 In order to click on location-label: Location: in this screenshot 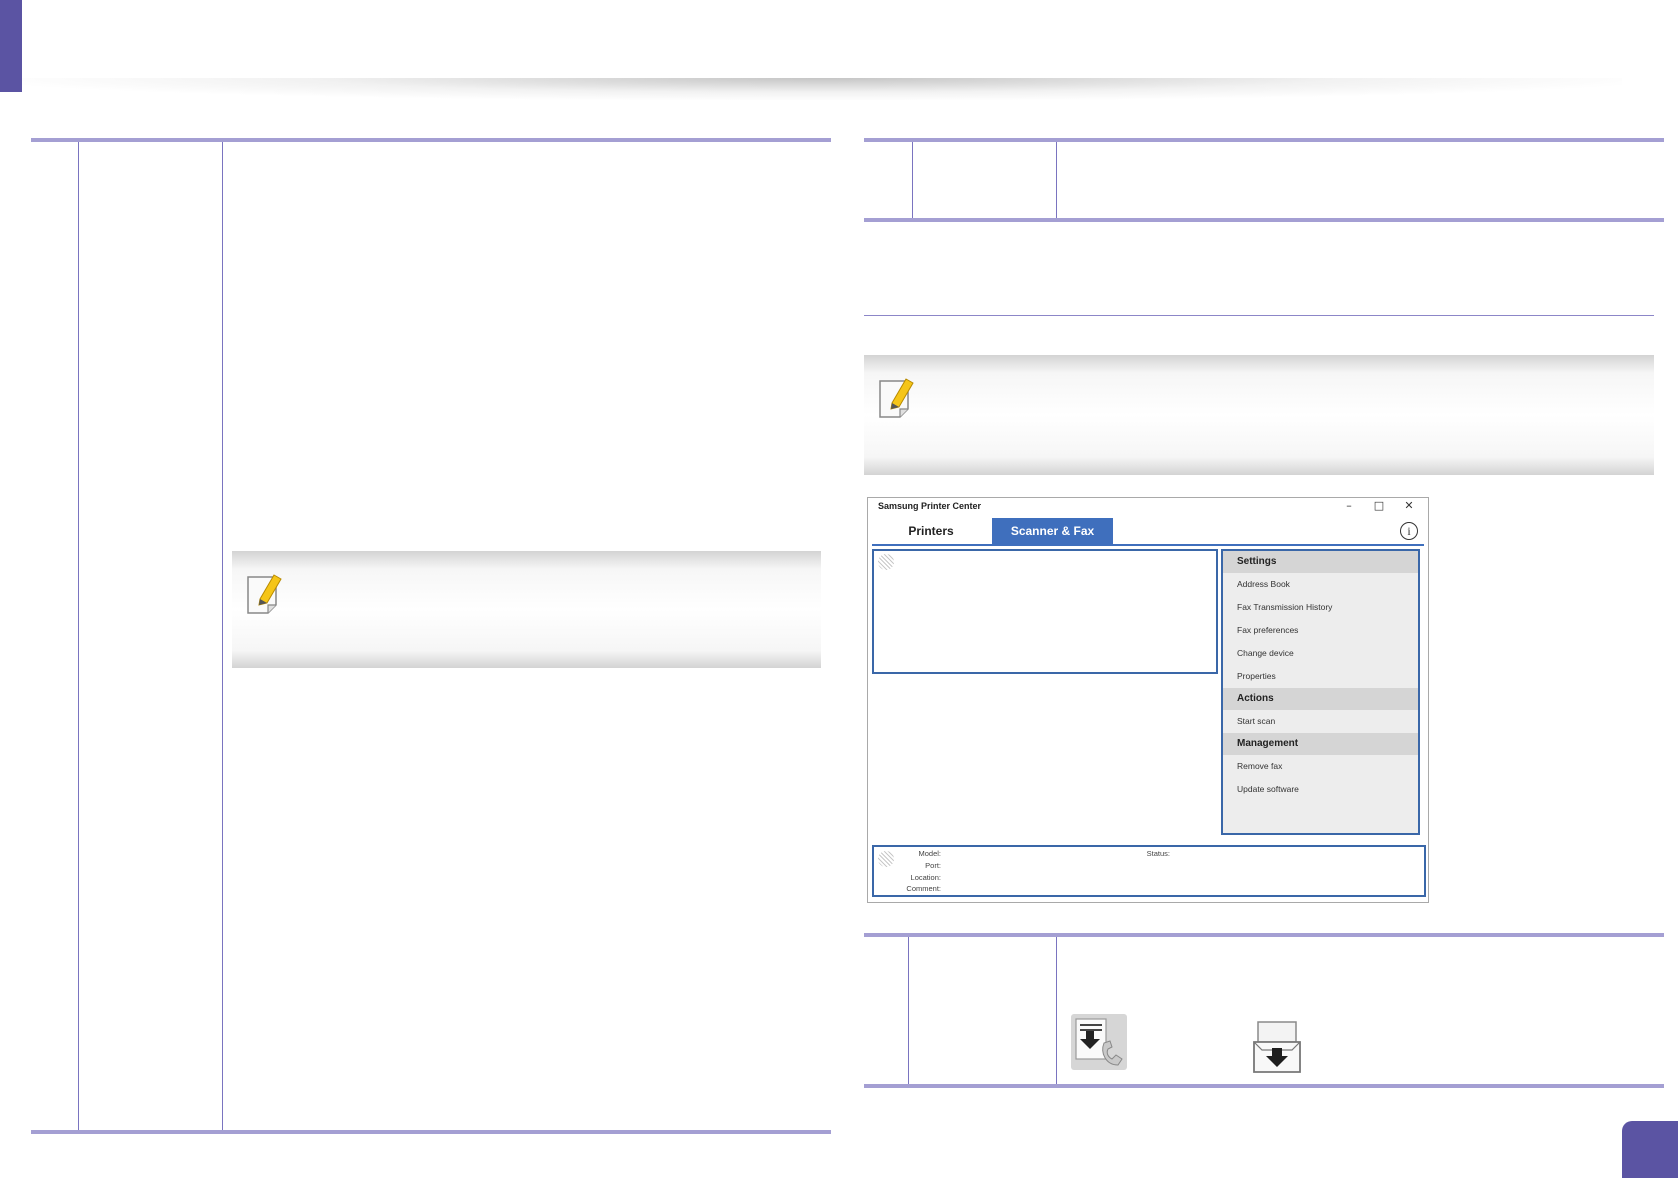, I will do `click(925, 877)`.